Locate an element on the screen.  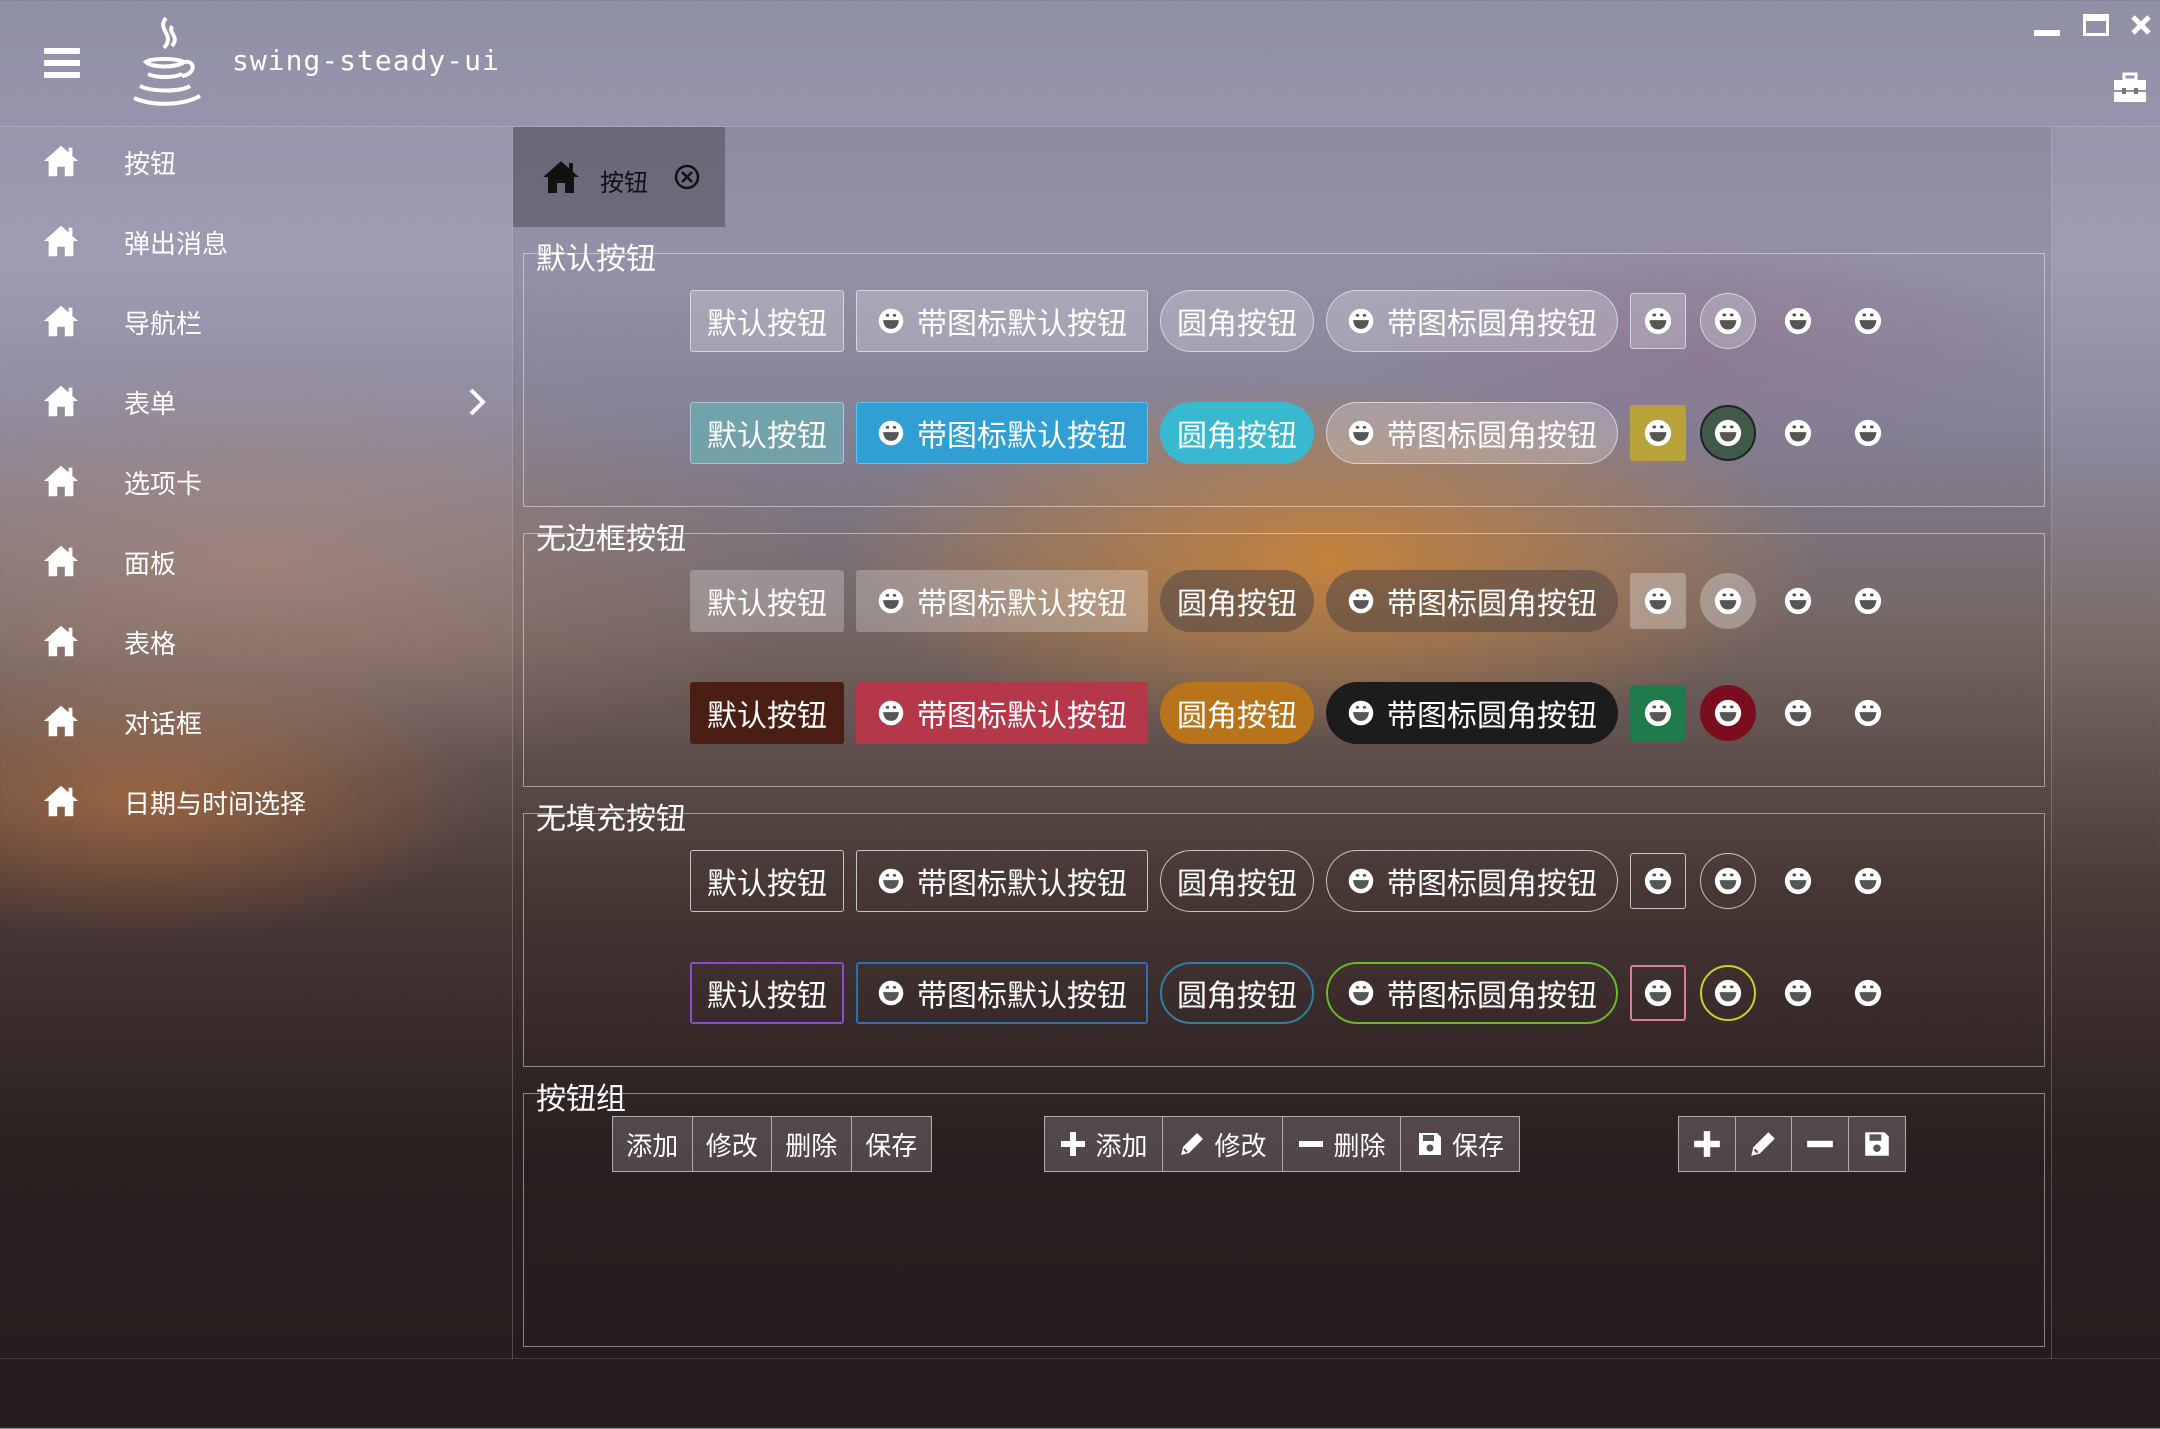
section-title: 按钮组 is located at coordinates (581, 1099).